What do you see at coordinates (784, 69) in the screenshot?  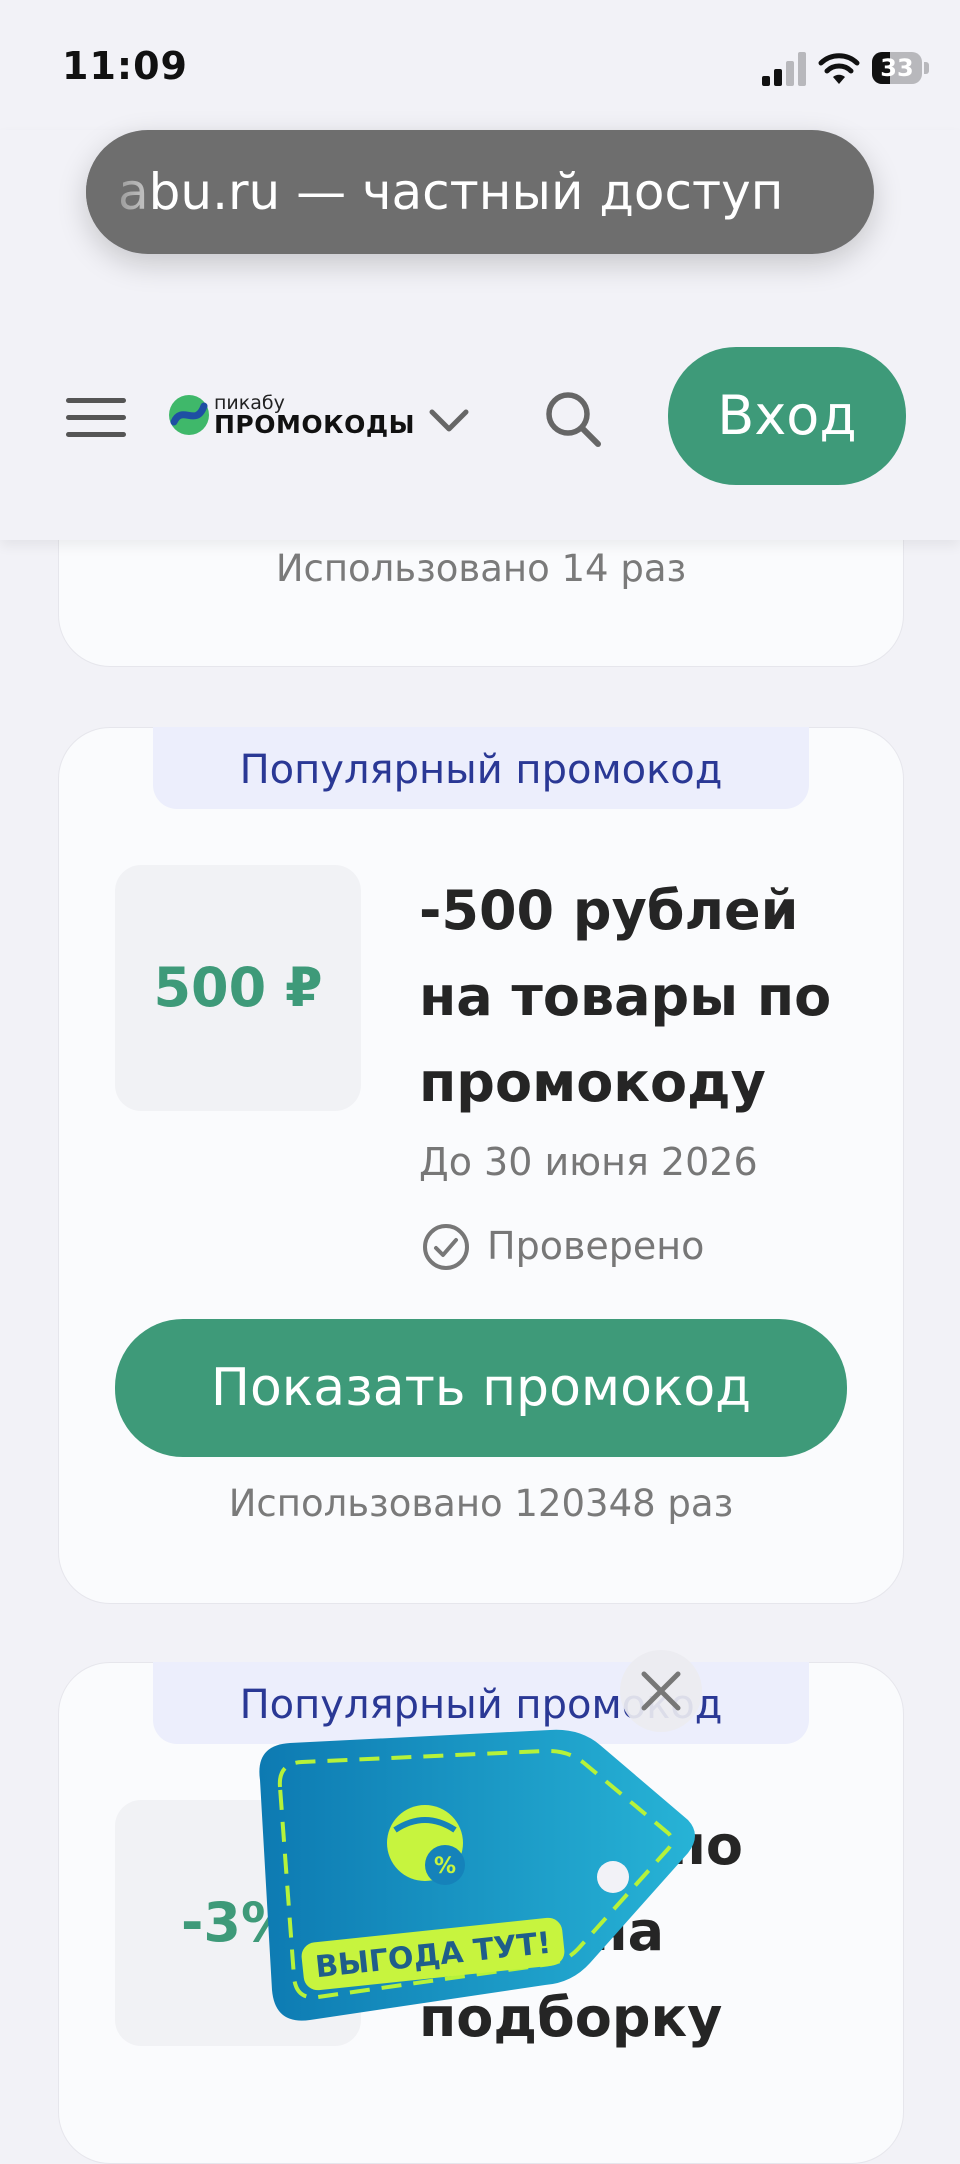 I see `cellular-signal-icon` at bounding box center [784, 69].